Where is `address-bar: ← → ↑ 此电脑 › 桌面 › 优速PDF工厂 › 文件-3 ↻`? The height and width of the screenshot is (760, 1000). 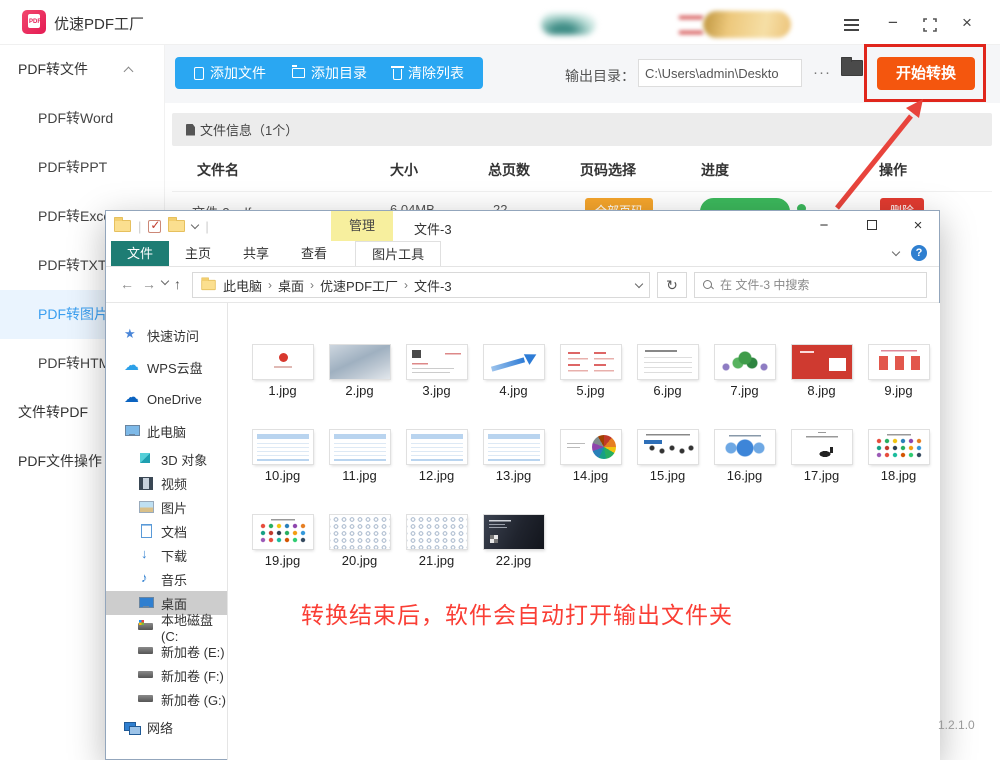 address-bar: ← → ↑ 此电脑 › 桌面 › 优速PDF工厂 › 文件-3 ↻ is located at coordinates (522, 285).